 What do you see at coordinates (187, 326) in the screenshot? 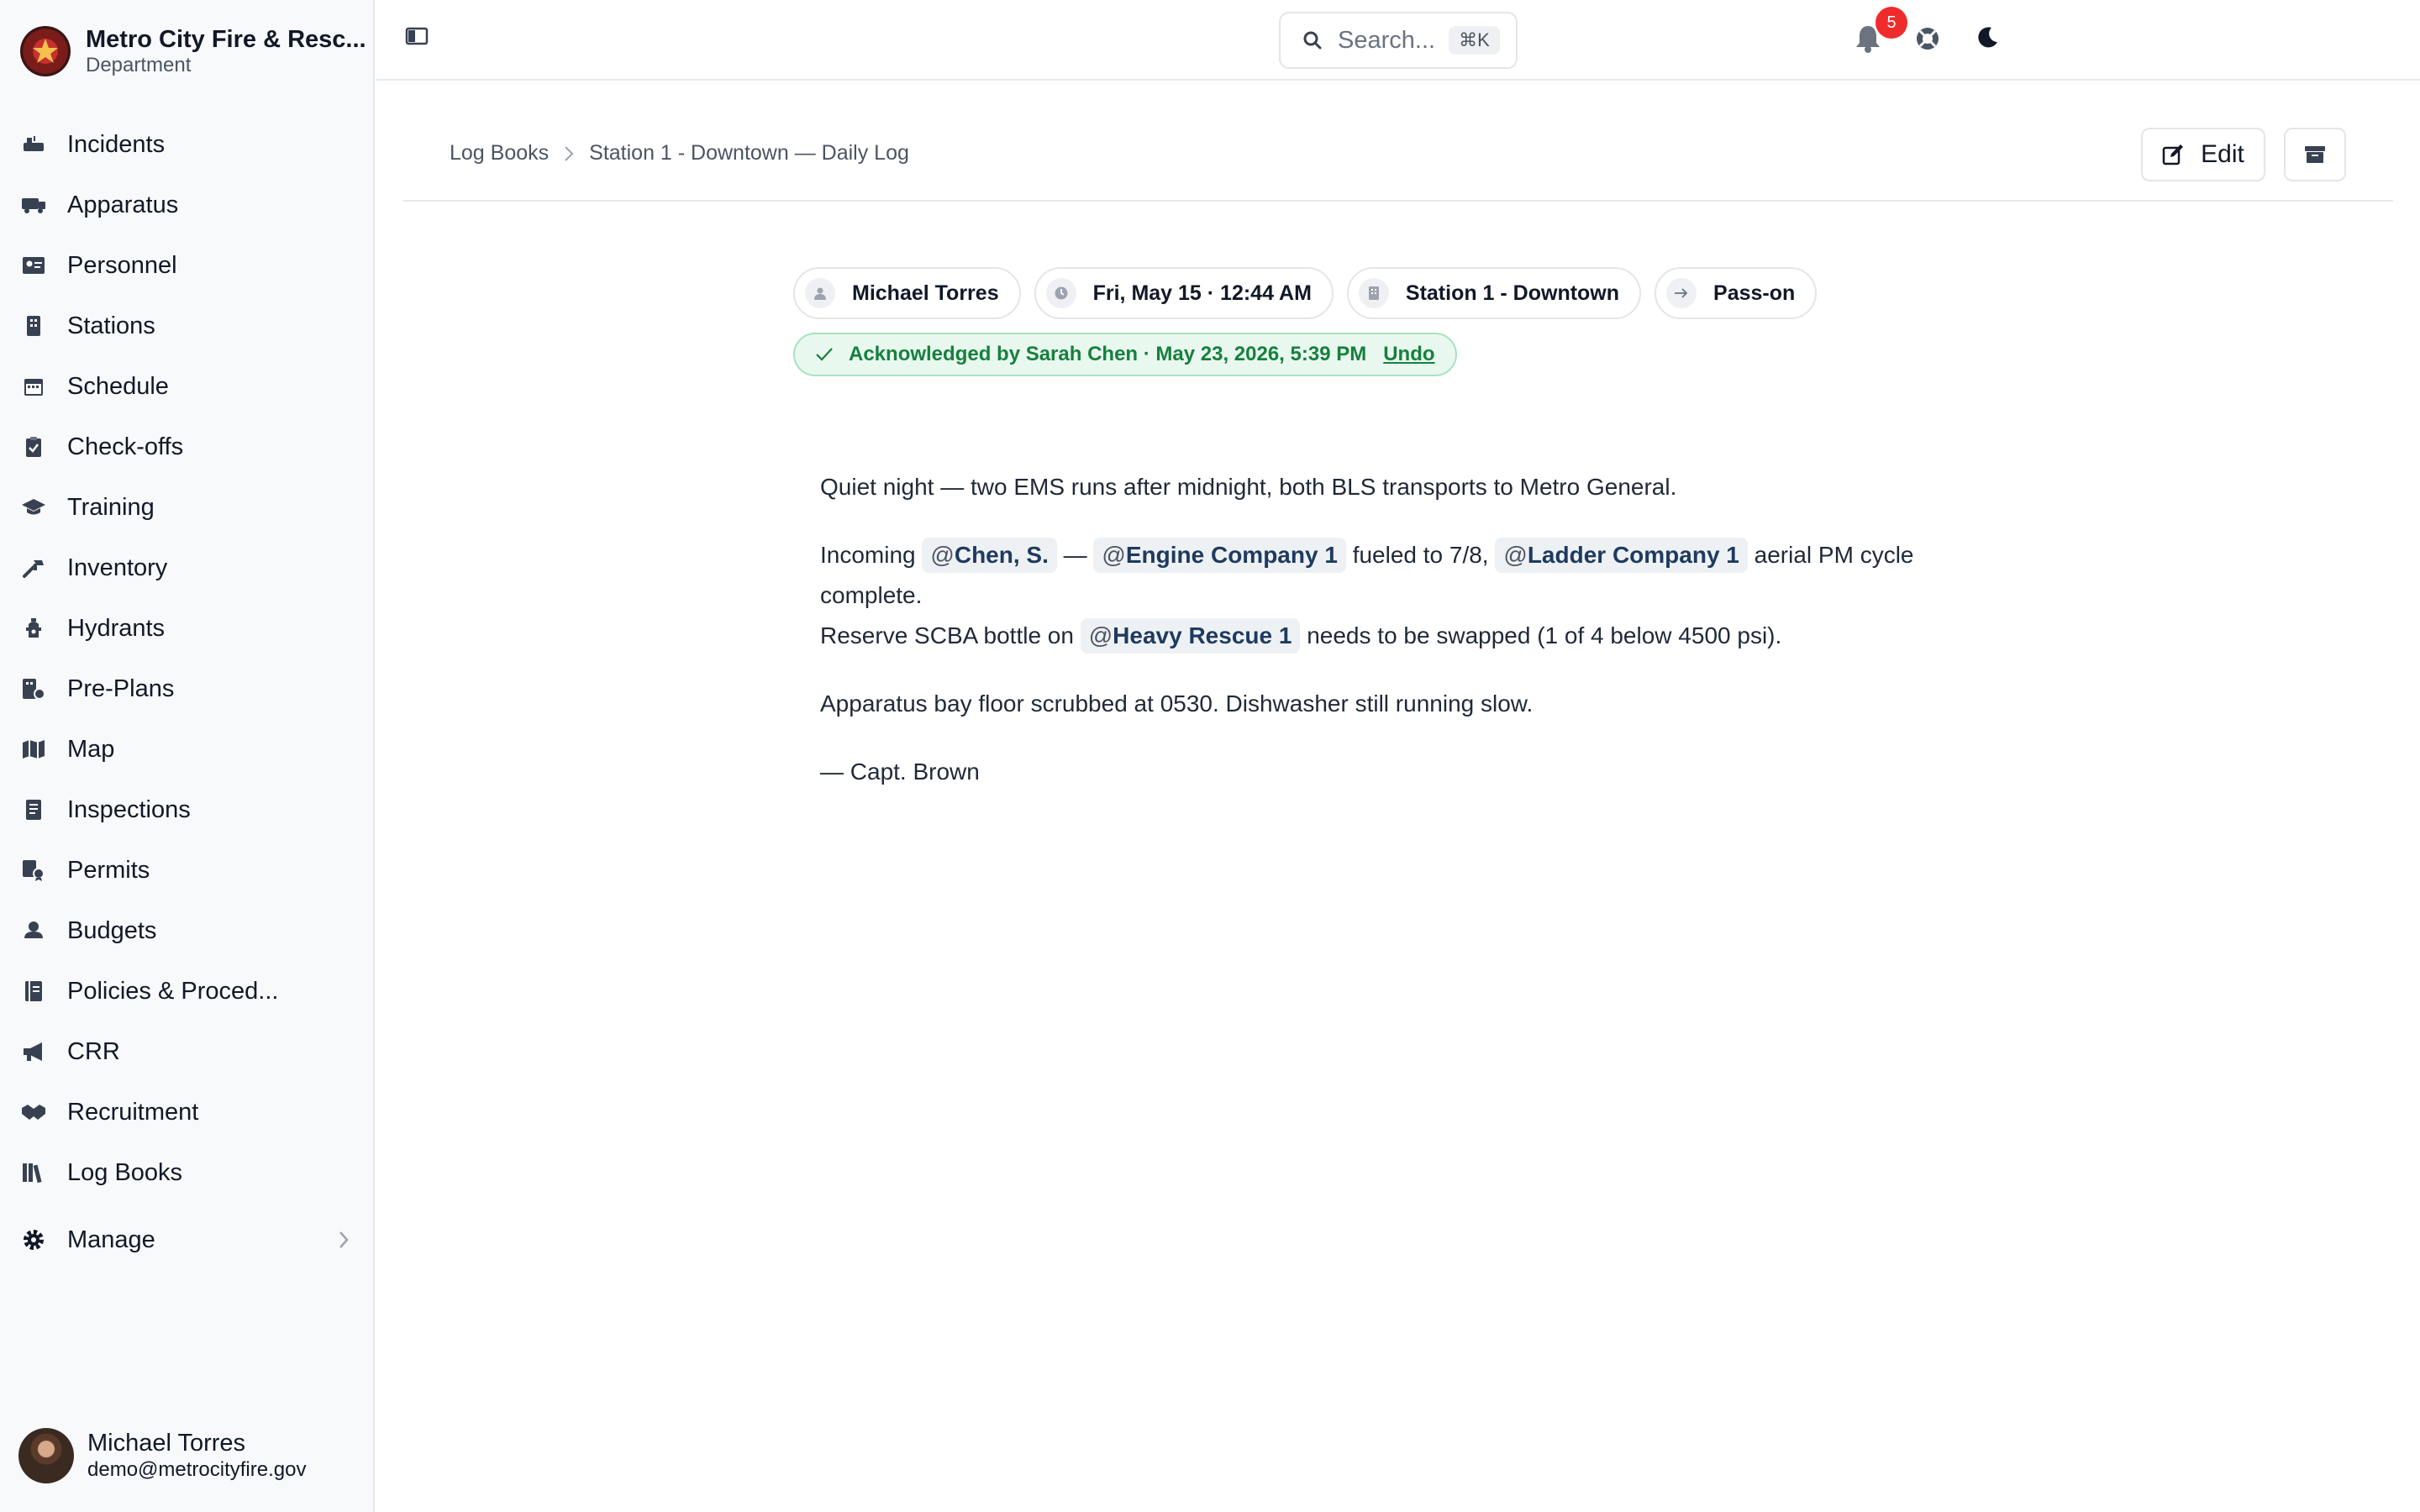
I see `sidebar-item-stations: Stations` at bounding box center [187, 326].